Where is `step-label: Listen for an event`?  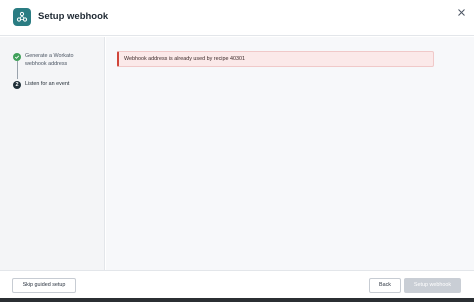 step-label: Listen for an event is located at coordinates (47, 84).